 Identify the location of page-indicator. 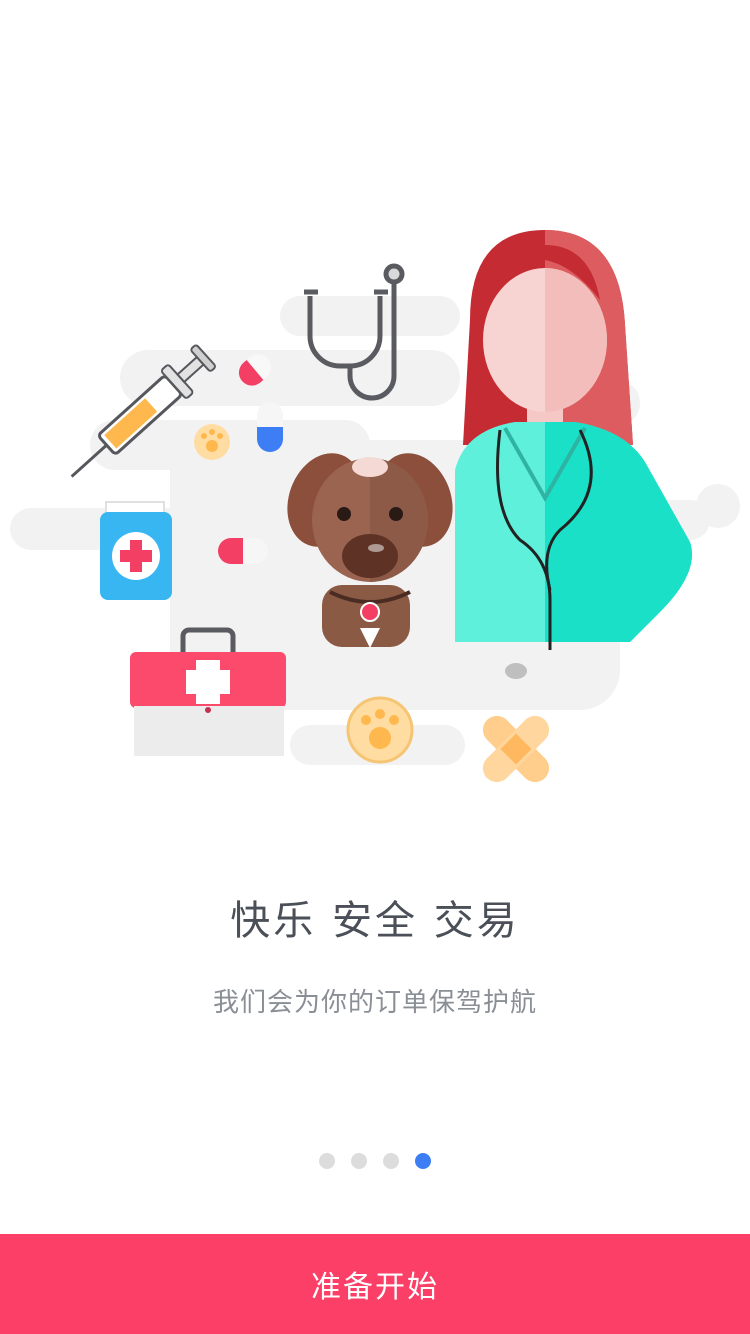
(375, 1161).